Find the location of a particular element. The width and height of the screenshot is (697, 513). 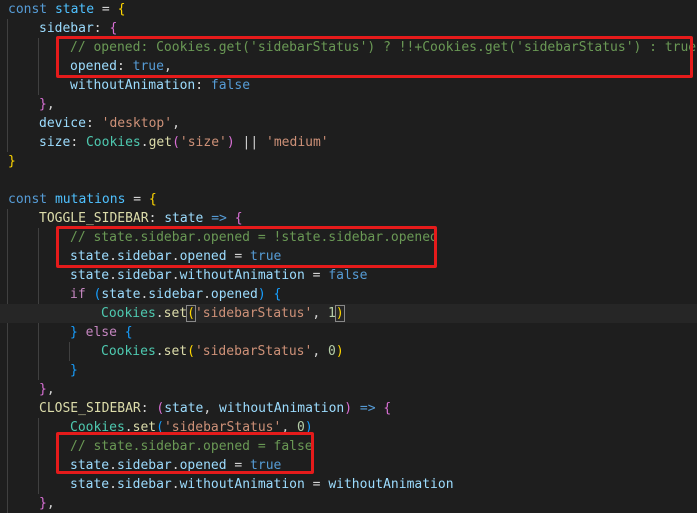

code-line: Cookies.set('sidebarStatus', 1) is located at coordinates (348, 313).